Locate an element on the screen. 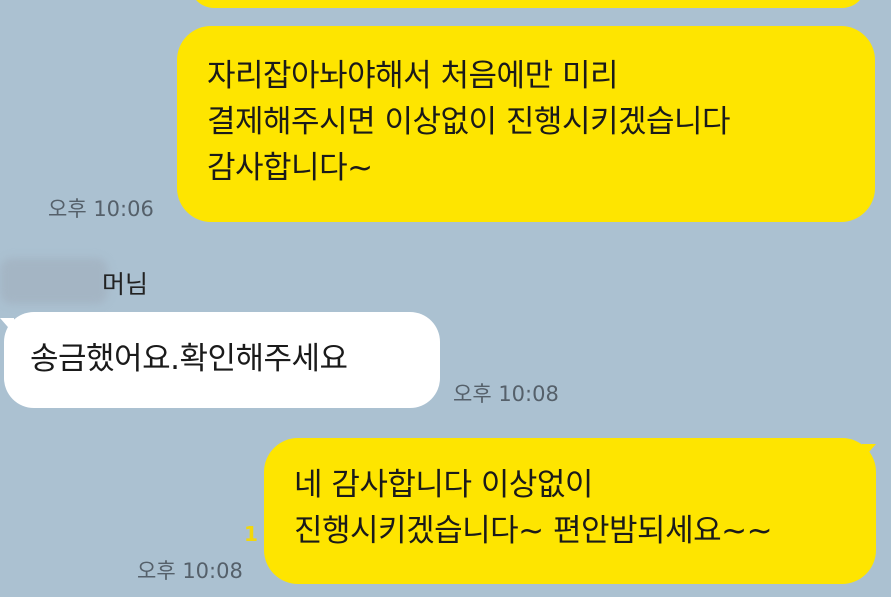  sender-name-blur is located at coordinates (54, 281).